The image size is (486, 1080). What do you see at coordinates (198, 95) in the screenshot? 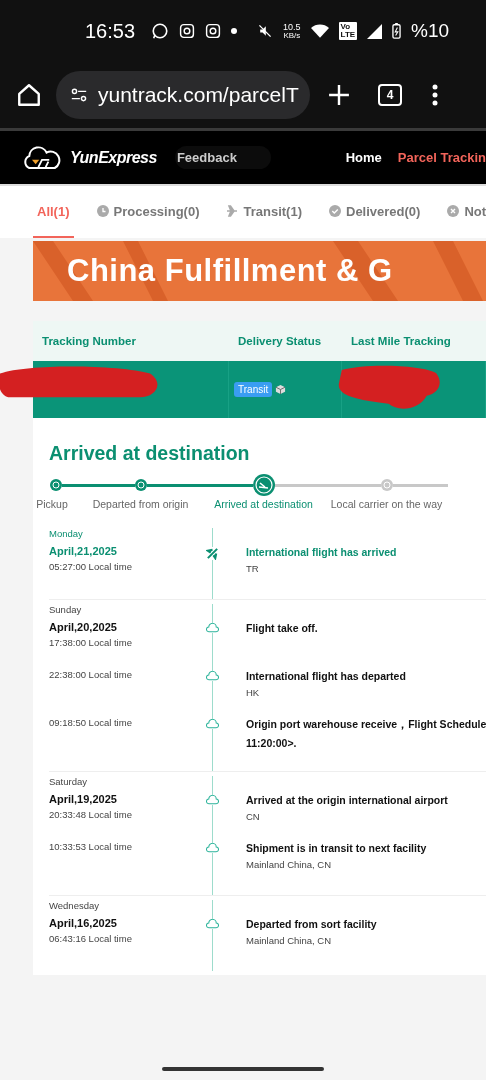
I see `url-text: yuntrack.com/parcelT` at bounding box center [198, 95].